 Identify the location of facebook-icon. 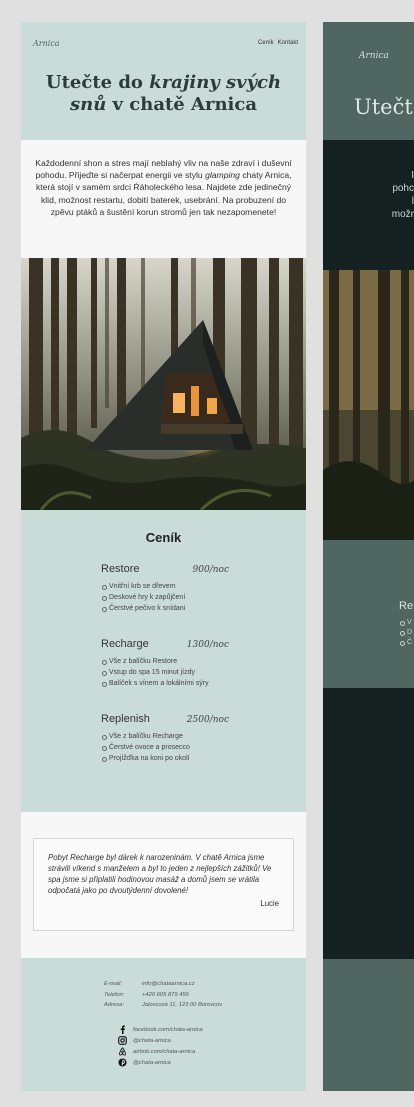
(122, 1029).